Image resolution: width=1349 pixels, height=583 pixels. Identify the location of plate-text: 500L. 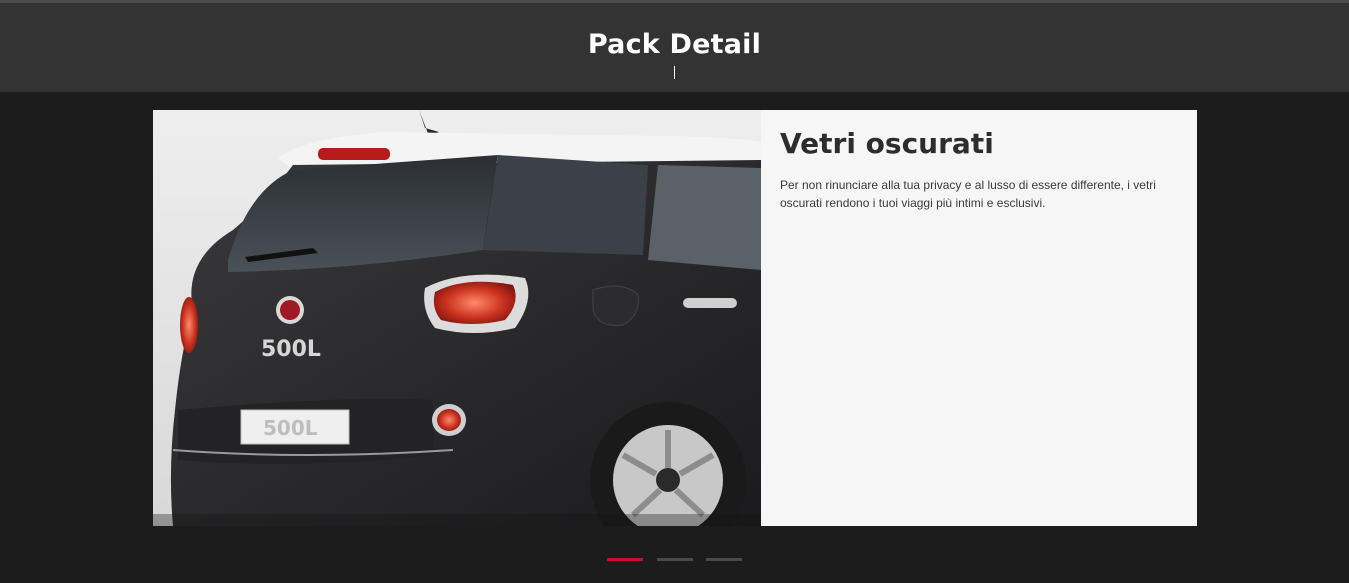
(290, 428).